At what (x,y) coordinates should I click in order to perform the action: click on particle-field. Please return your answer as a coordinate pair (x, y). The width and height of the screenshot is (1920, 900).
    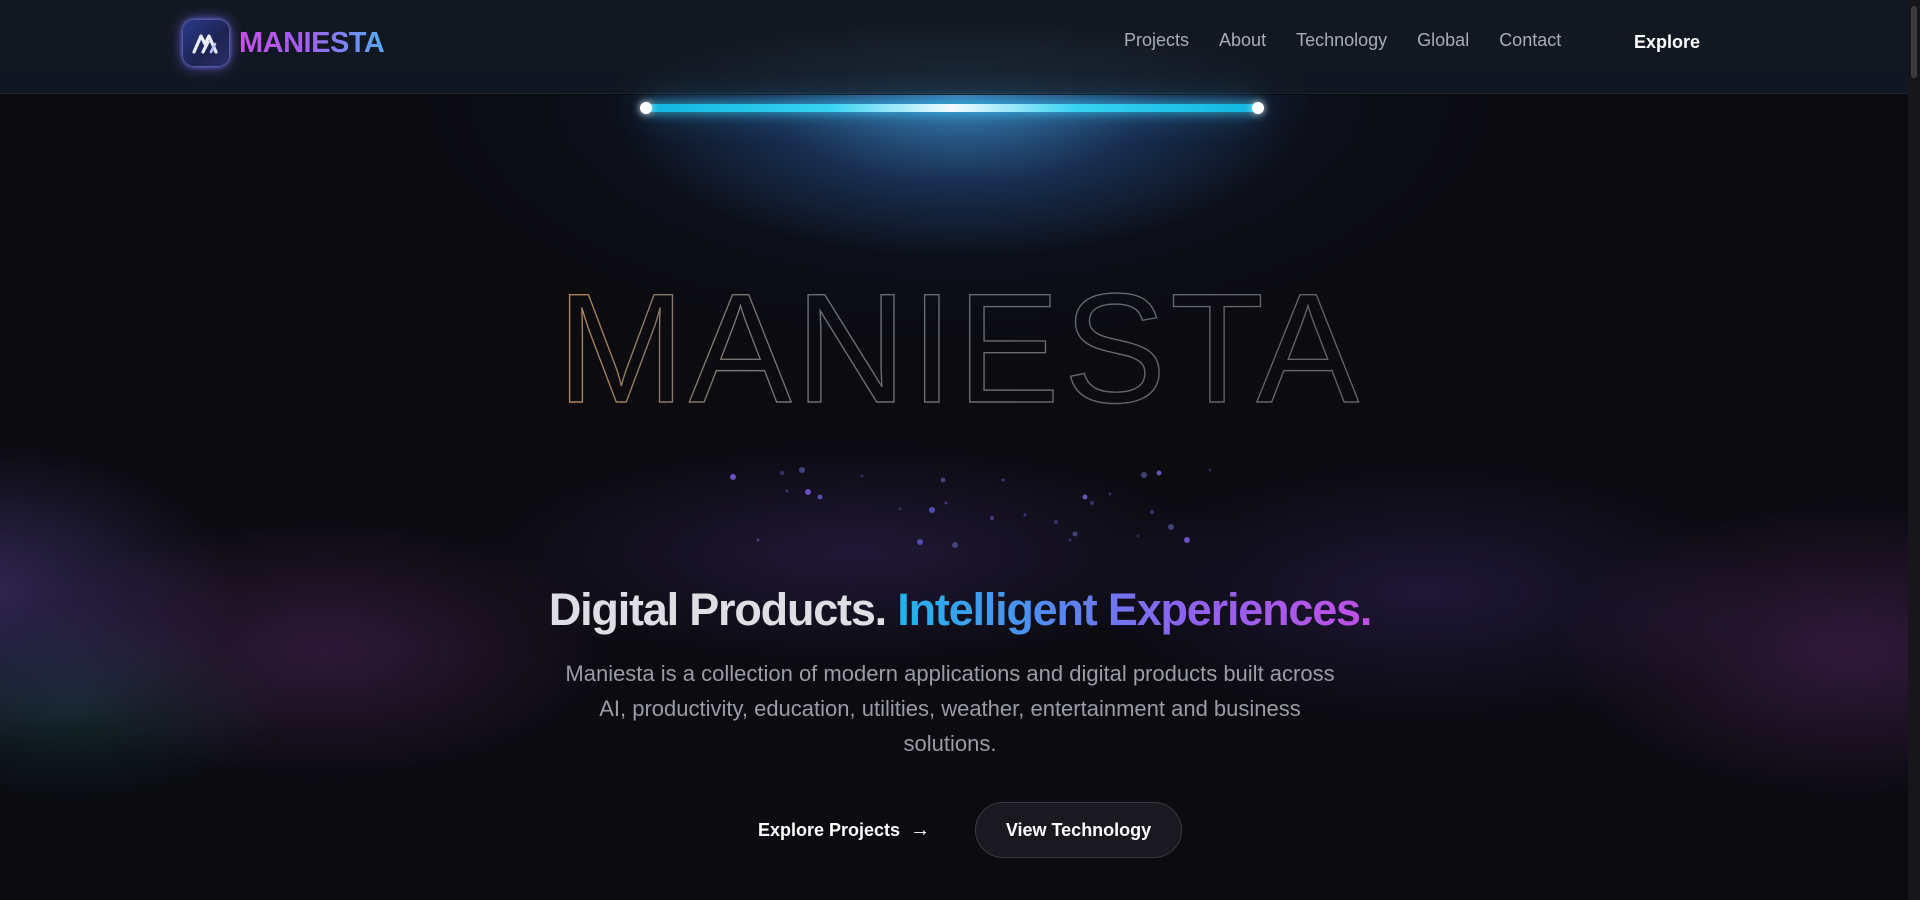
    Looking at the image, I should click on (971, 507).